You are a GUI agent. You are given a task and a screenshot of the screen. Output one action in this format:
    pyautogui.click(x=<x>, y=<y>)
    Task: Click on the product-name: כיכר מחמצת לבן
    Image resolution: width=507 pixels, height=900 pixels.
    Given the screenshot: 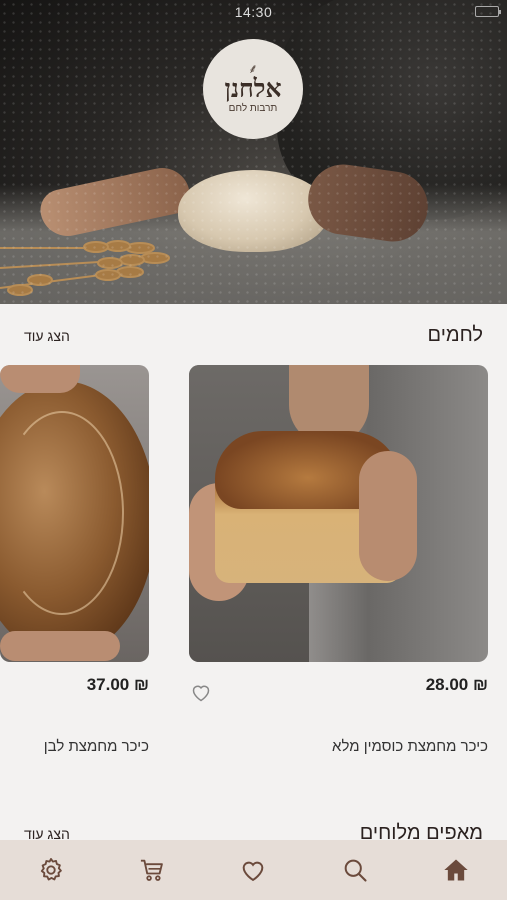 What is the action you would take?
    pyautogui.click(x=96, y=746)
    